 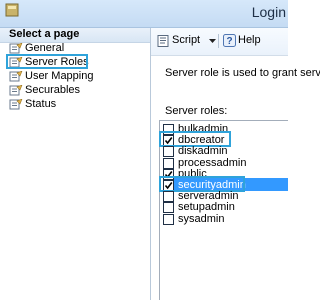 I want to click on script-label: Script, so click(x=186, y=40).